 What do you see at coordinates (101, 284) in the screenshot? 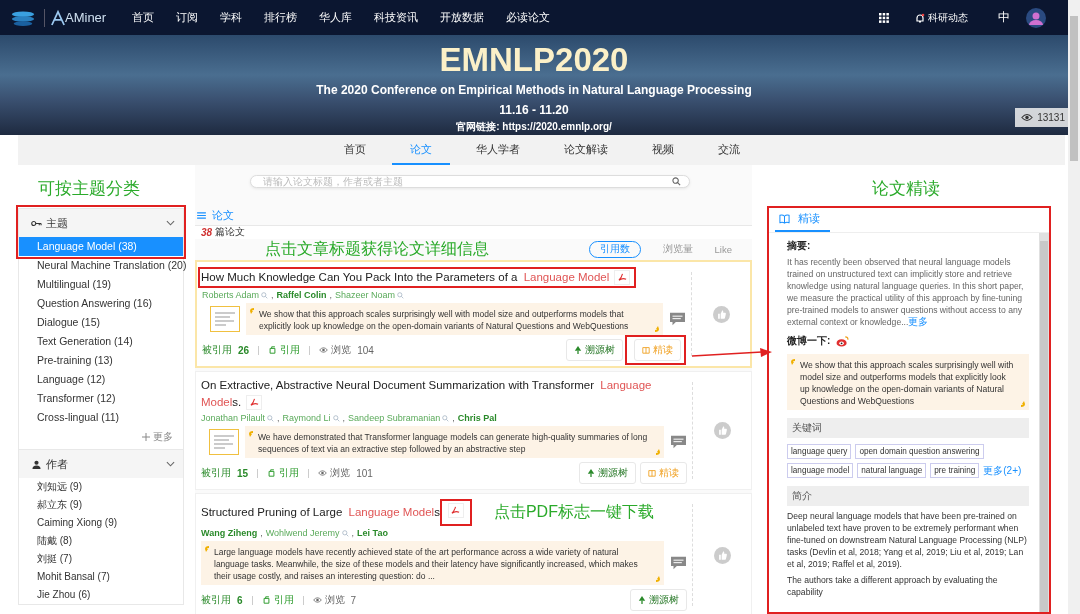
I see `filter-item: Multilingual (19)` at bounding box center [101, 284].